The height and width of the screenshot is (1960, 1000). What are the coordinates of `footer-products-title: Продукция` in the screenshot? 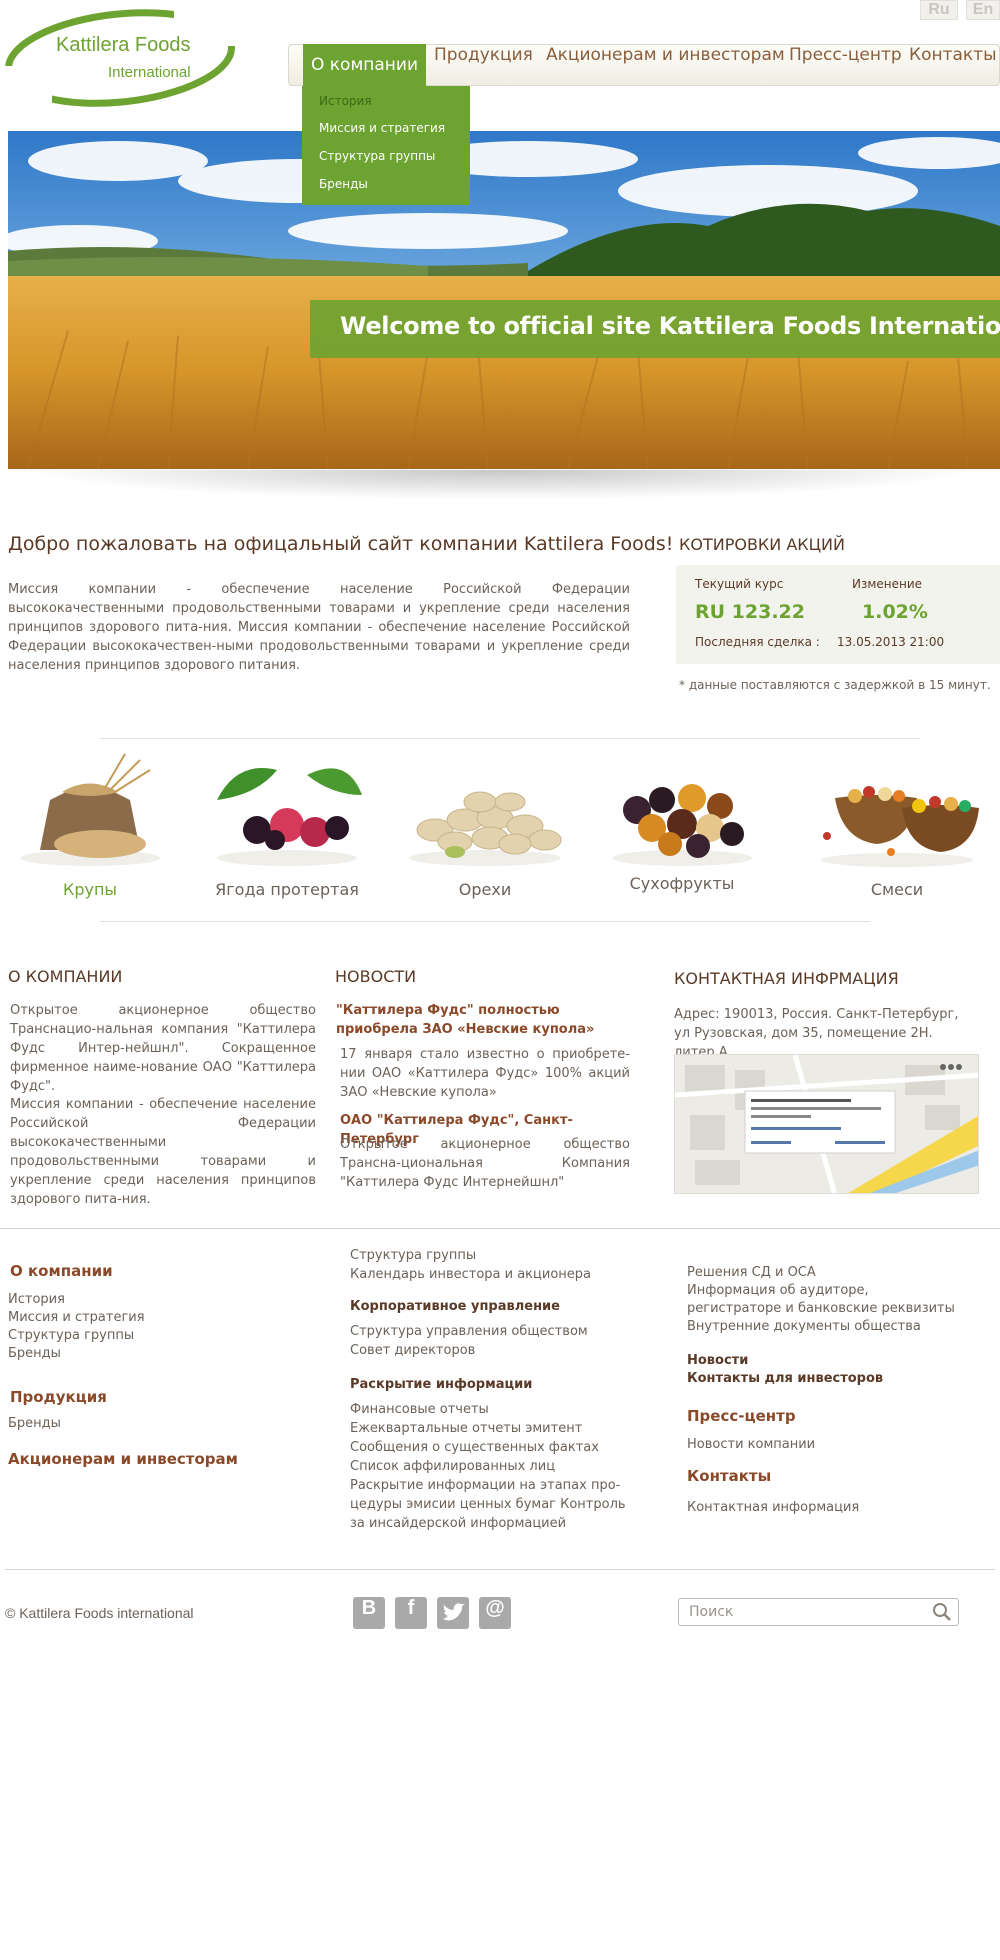 It's located at (58, 1397).